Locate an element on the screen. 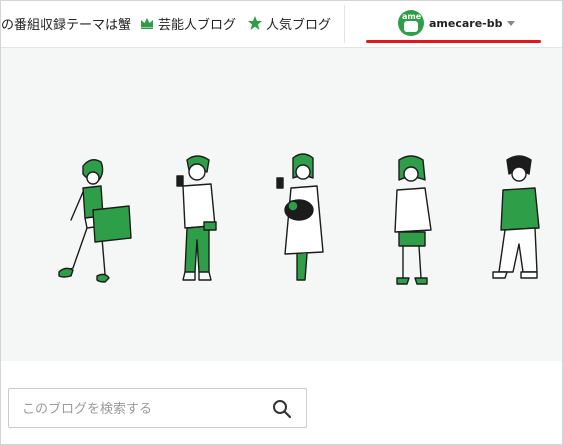 The width and height of the screenshot is (563, 445). search-box is located at coordinates (157, 408).